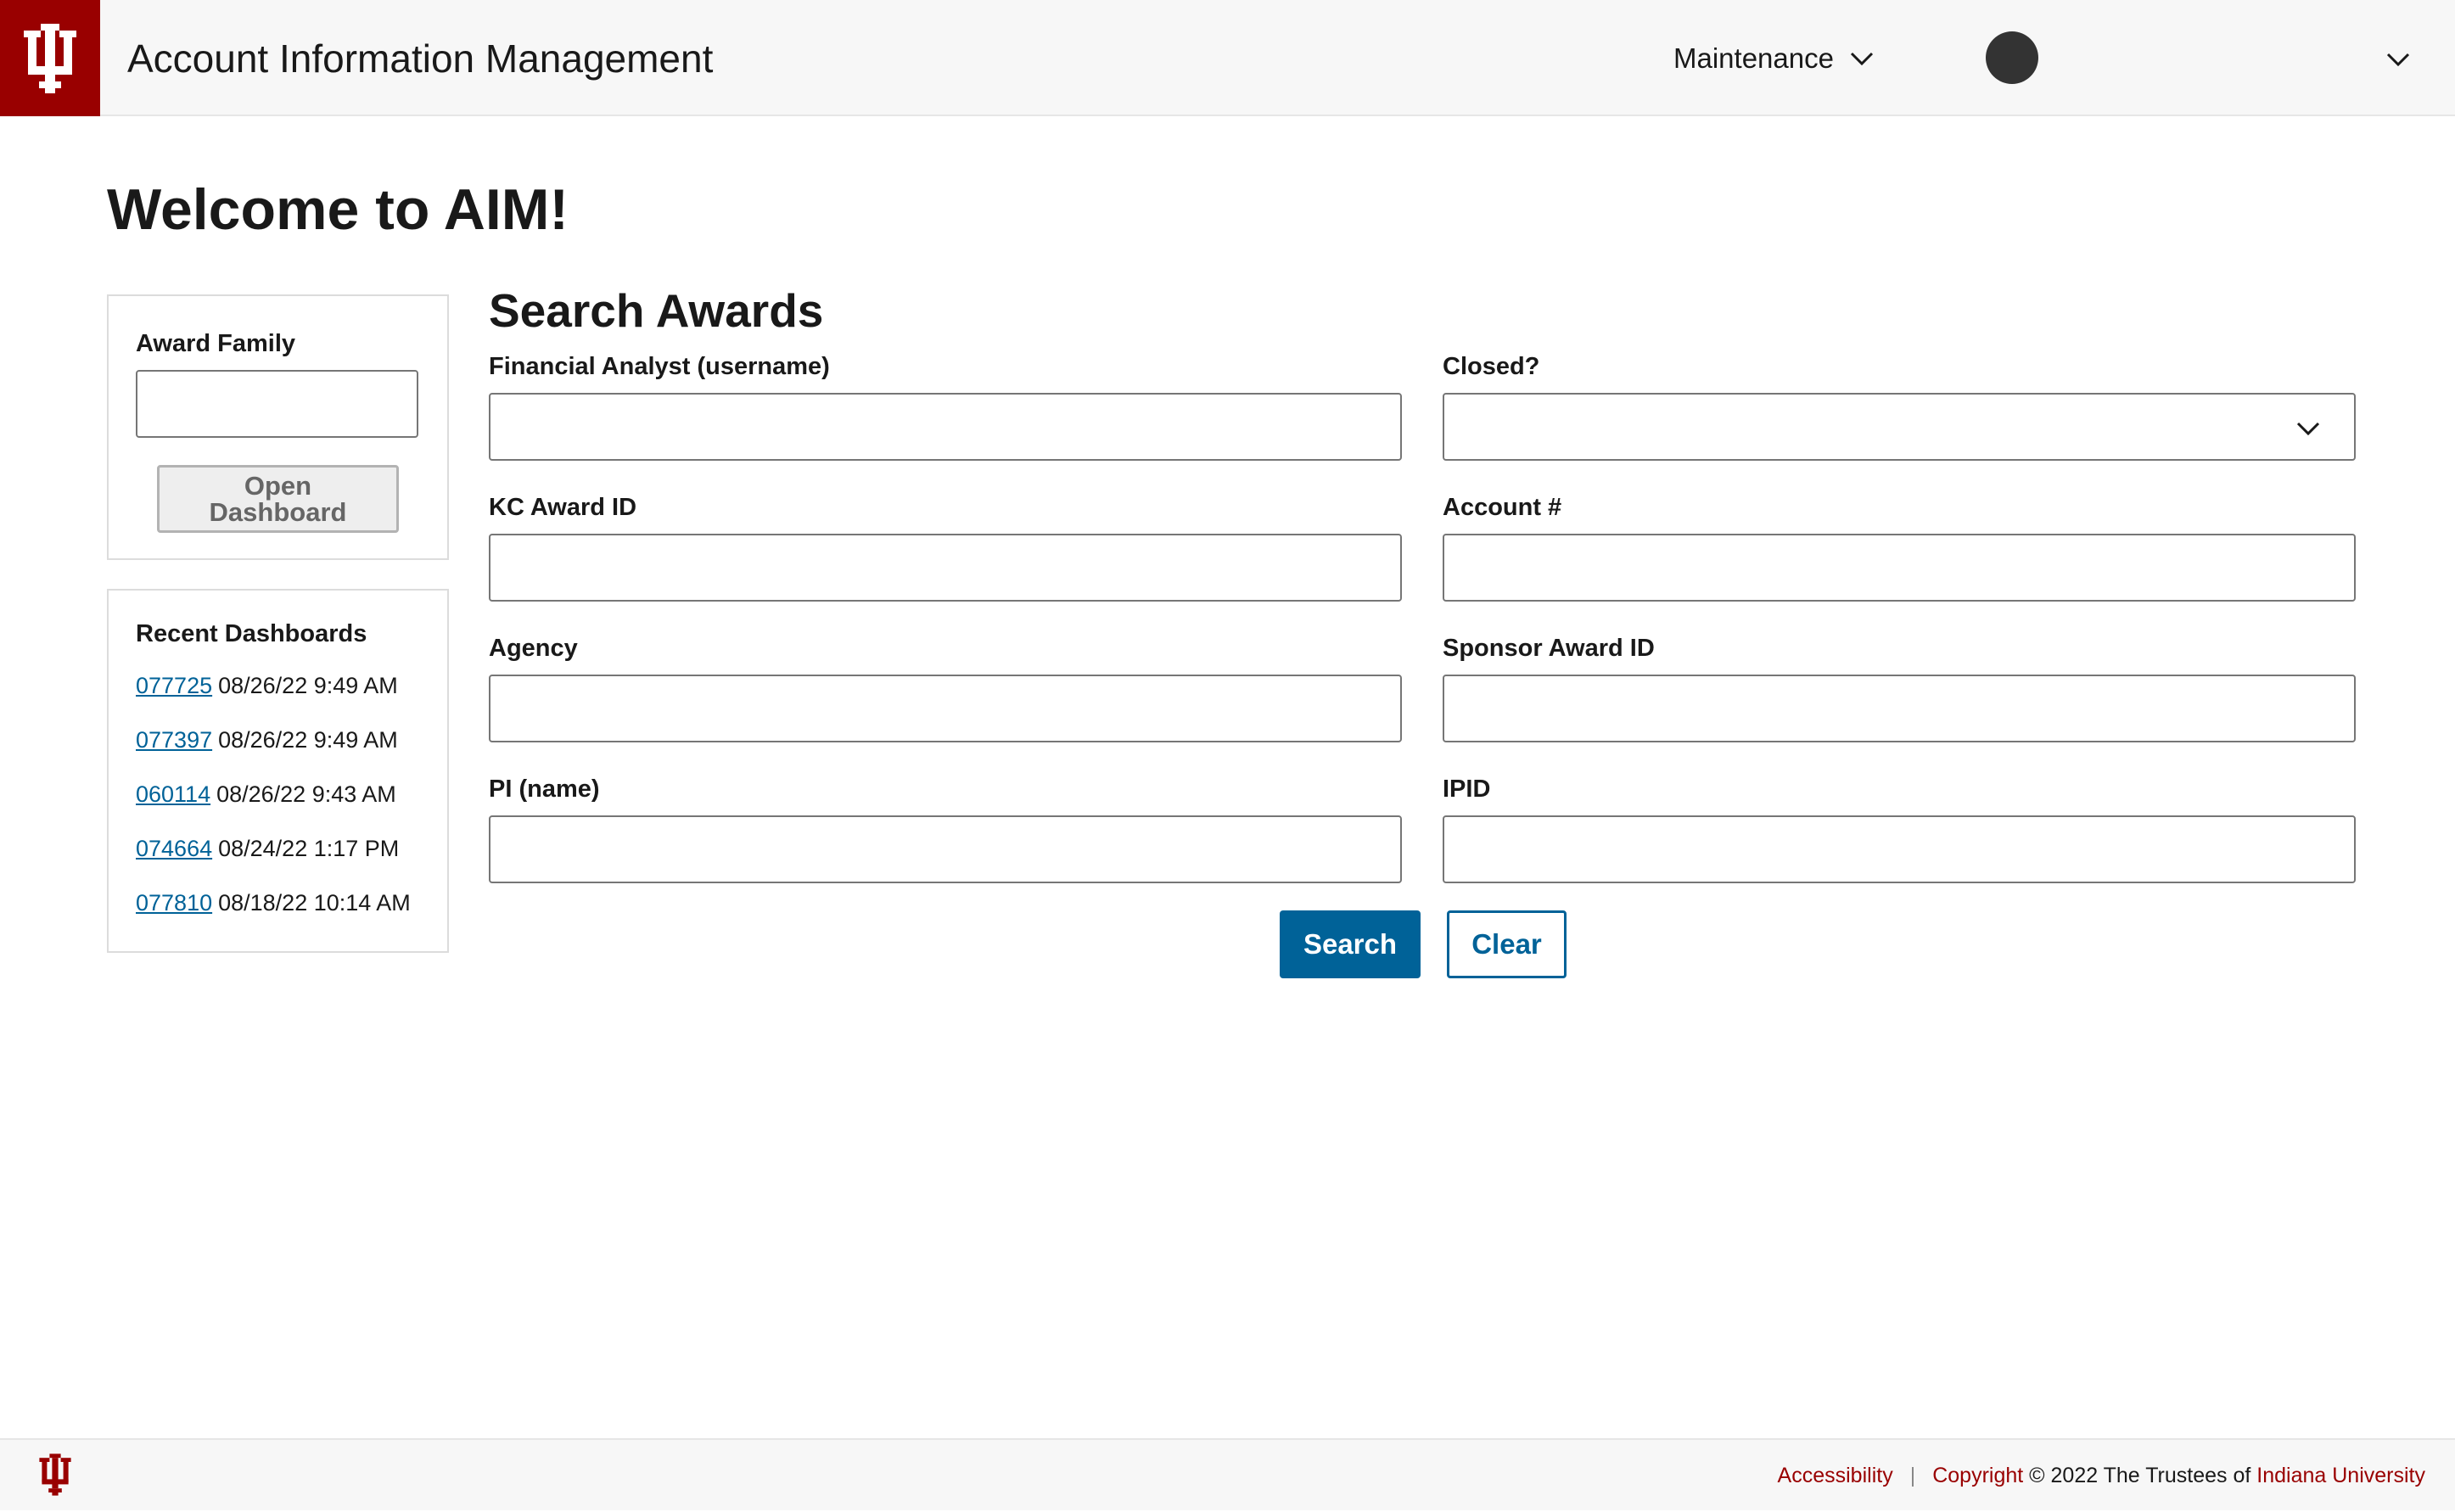 The image size is (2455, 1512). What do you see at coordinates (1835, 1476) in the screenshot?
I see `accessibility-link: Accessibility` at bounding box center [1835, 1476].